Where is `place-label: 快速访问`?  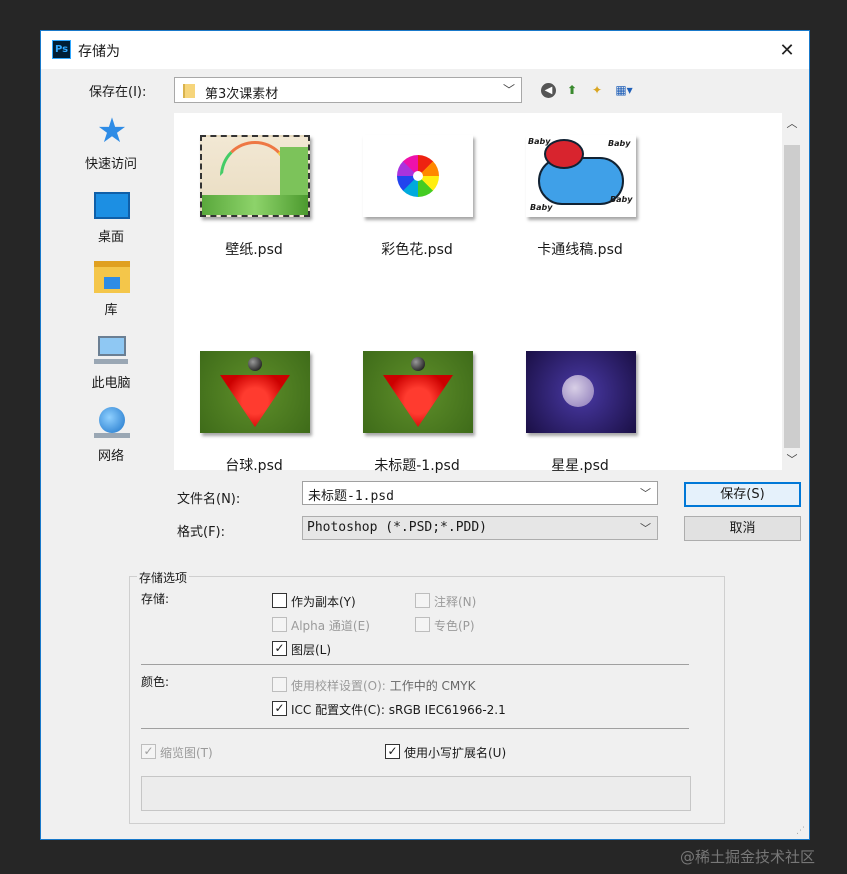 place-label: 快速访问 is located at coordinates (110, 164).